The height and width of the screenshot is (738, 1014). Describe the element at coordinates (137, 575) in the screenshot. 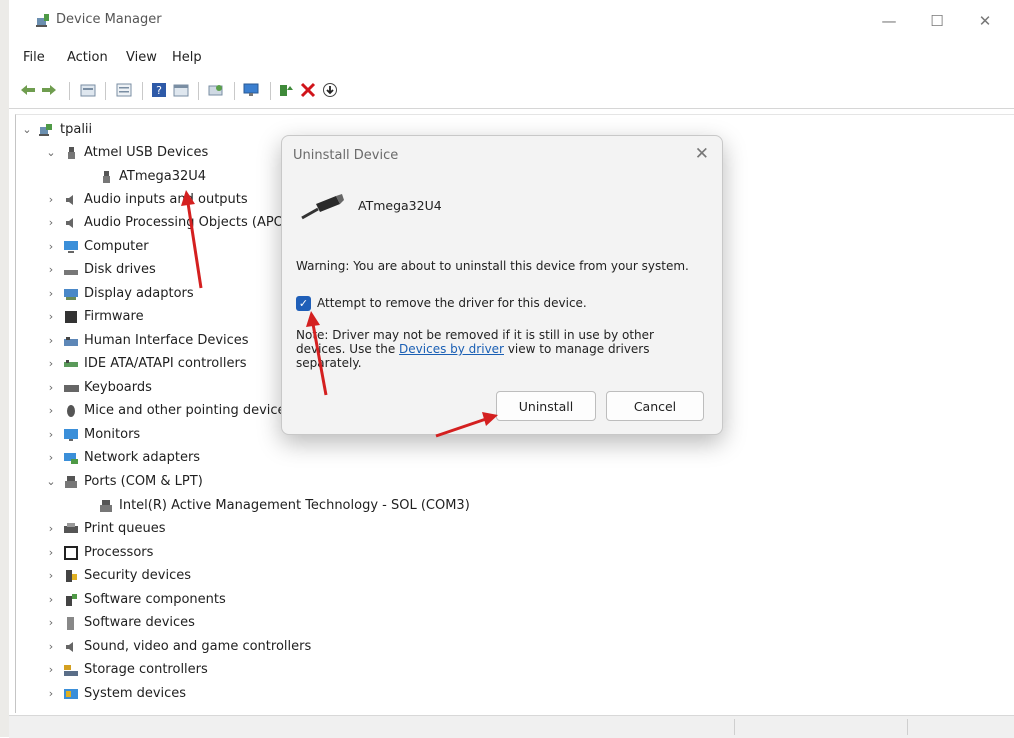

I see `tree-item-label: Security devices` at that location.